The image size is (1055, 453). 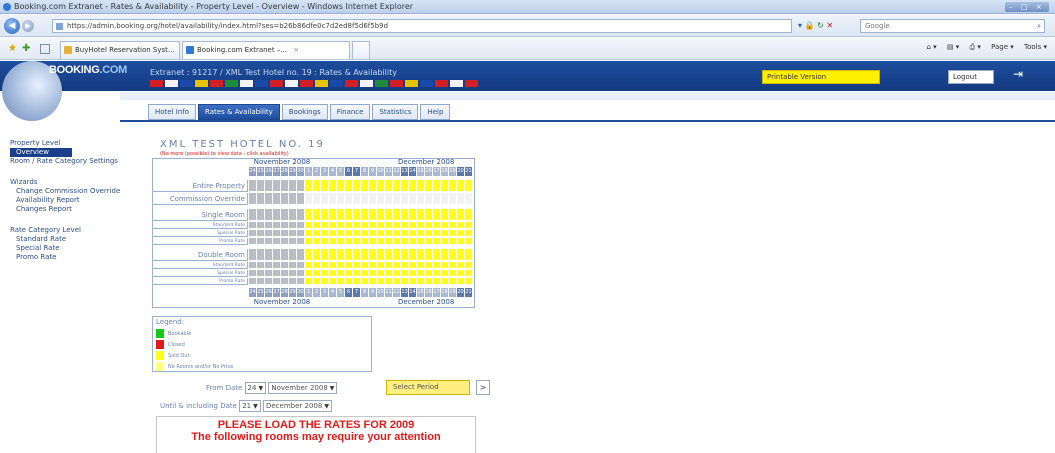 I want to click on tools-menu: Tools ▾, so click(x=1035, y=47).